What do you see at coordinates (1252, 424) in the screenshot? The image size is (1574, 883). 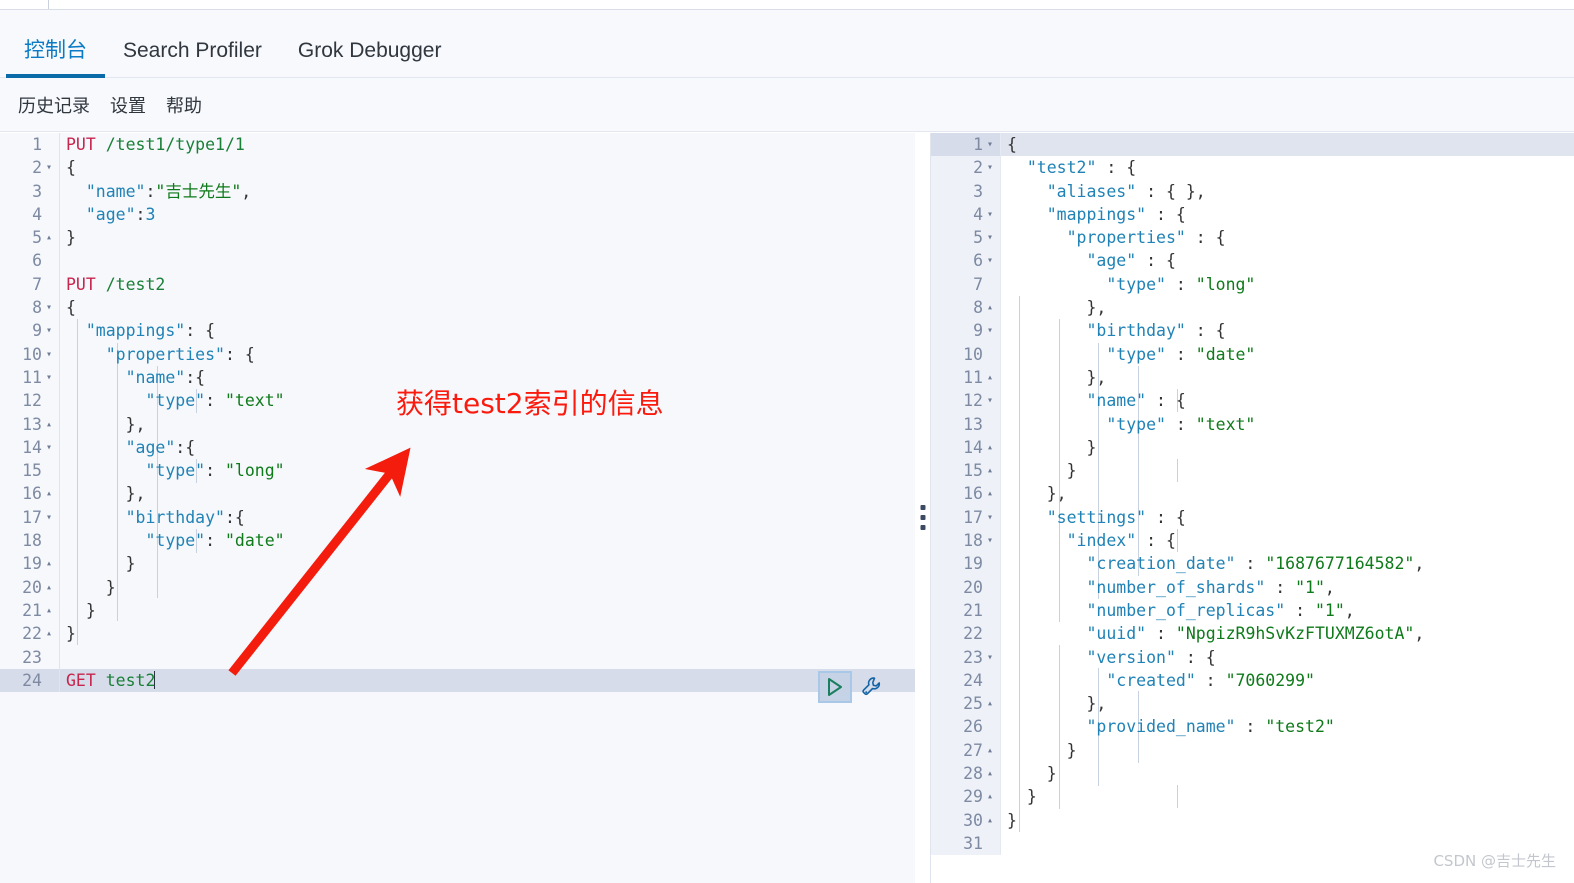 I see `code-line: 13 "type" : "text"` at bounding box center [1252, 424].